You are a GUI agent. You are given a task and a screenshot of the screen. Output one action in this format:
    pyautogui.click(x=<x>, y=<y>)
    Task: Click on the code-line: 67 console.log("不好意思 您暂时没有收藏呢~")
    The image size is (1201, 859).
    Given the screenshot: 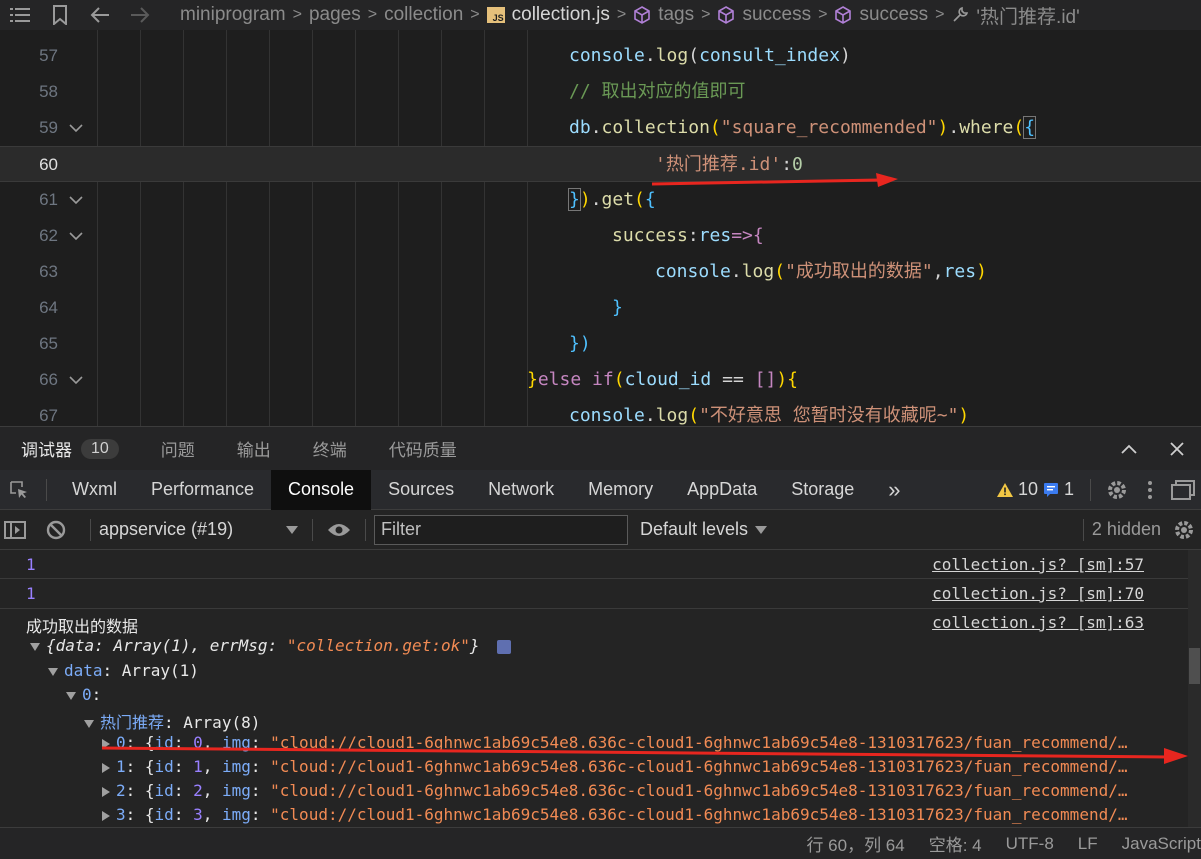 What is the action you would take?
    pyautogui.click(x=600, y=412)
    